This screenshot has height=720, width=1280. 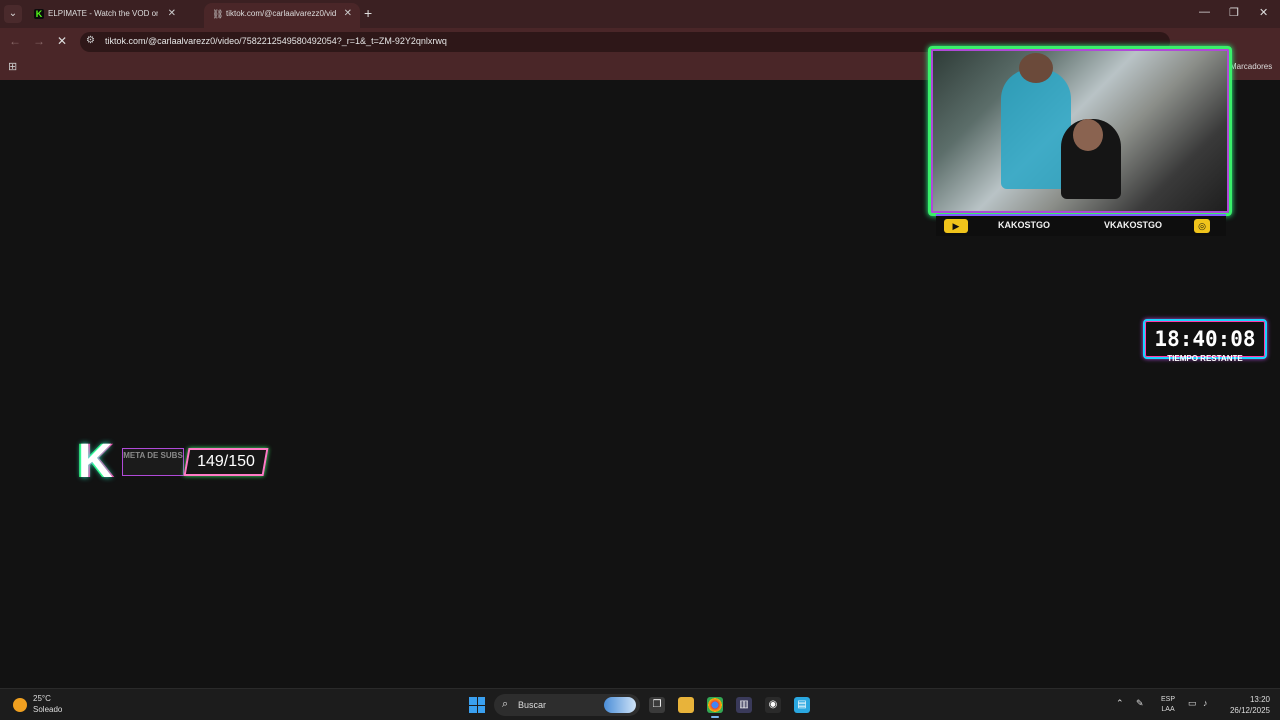 I want to click on network-icon: ▭, so click(x=1192, y=703).